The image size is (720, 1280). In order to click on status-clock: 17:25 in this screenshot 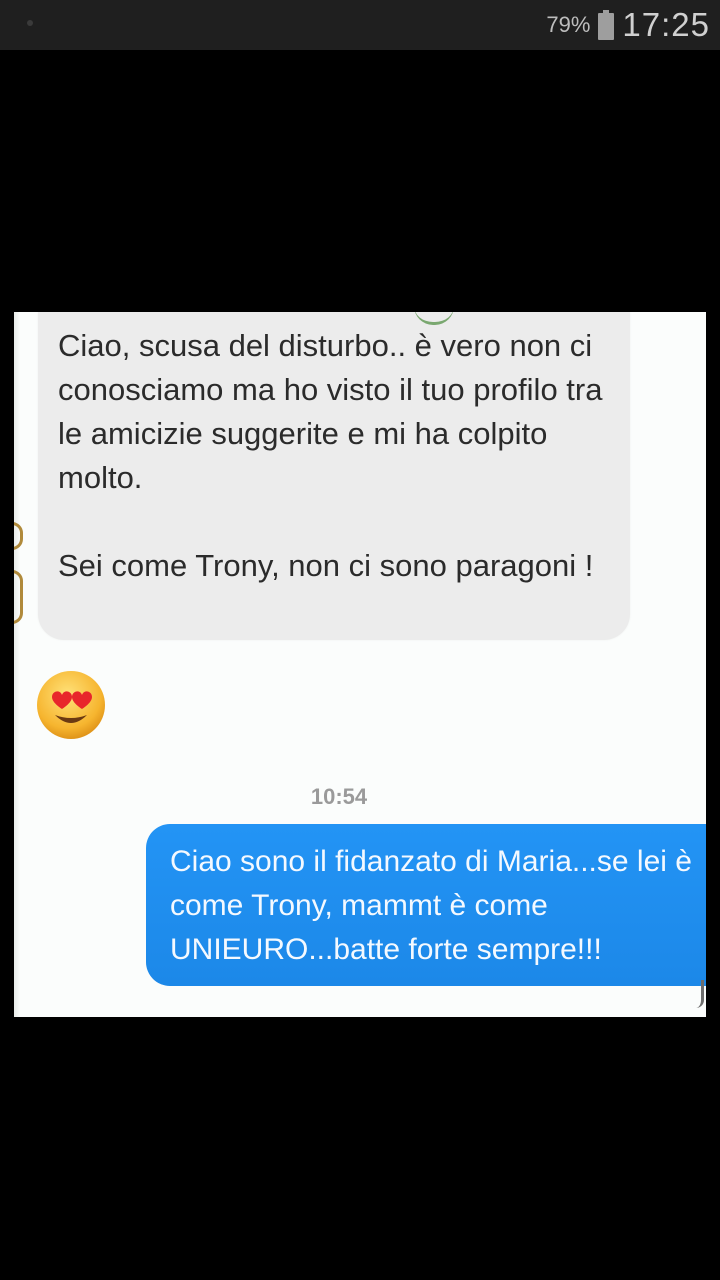, I will do `click(666, 24)`.